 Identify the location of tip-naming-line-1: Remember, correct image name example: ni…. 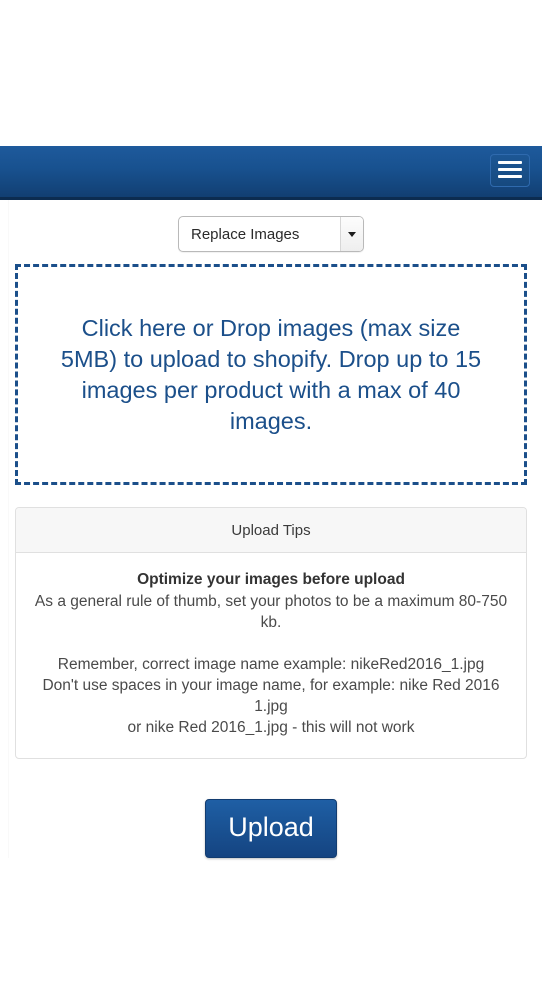
(271, 664).